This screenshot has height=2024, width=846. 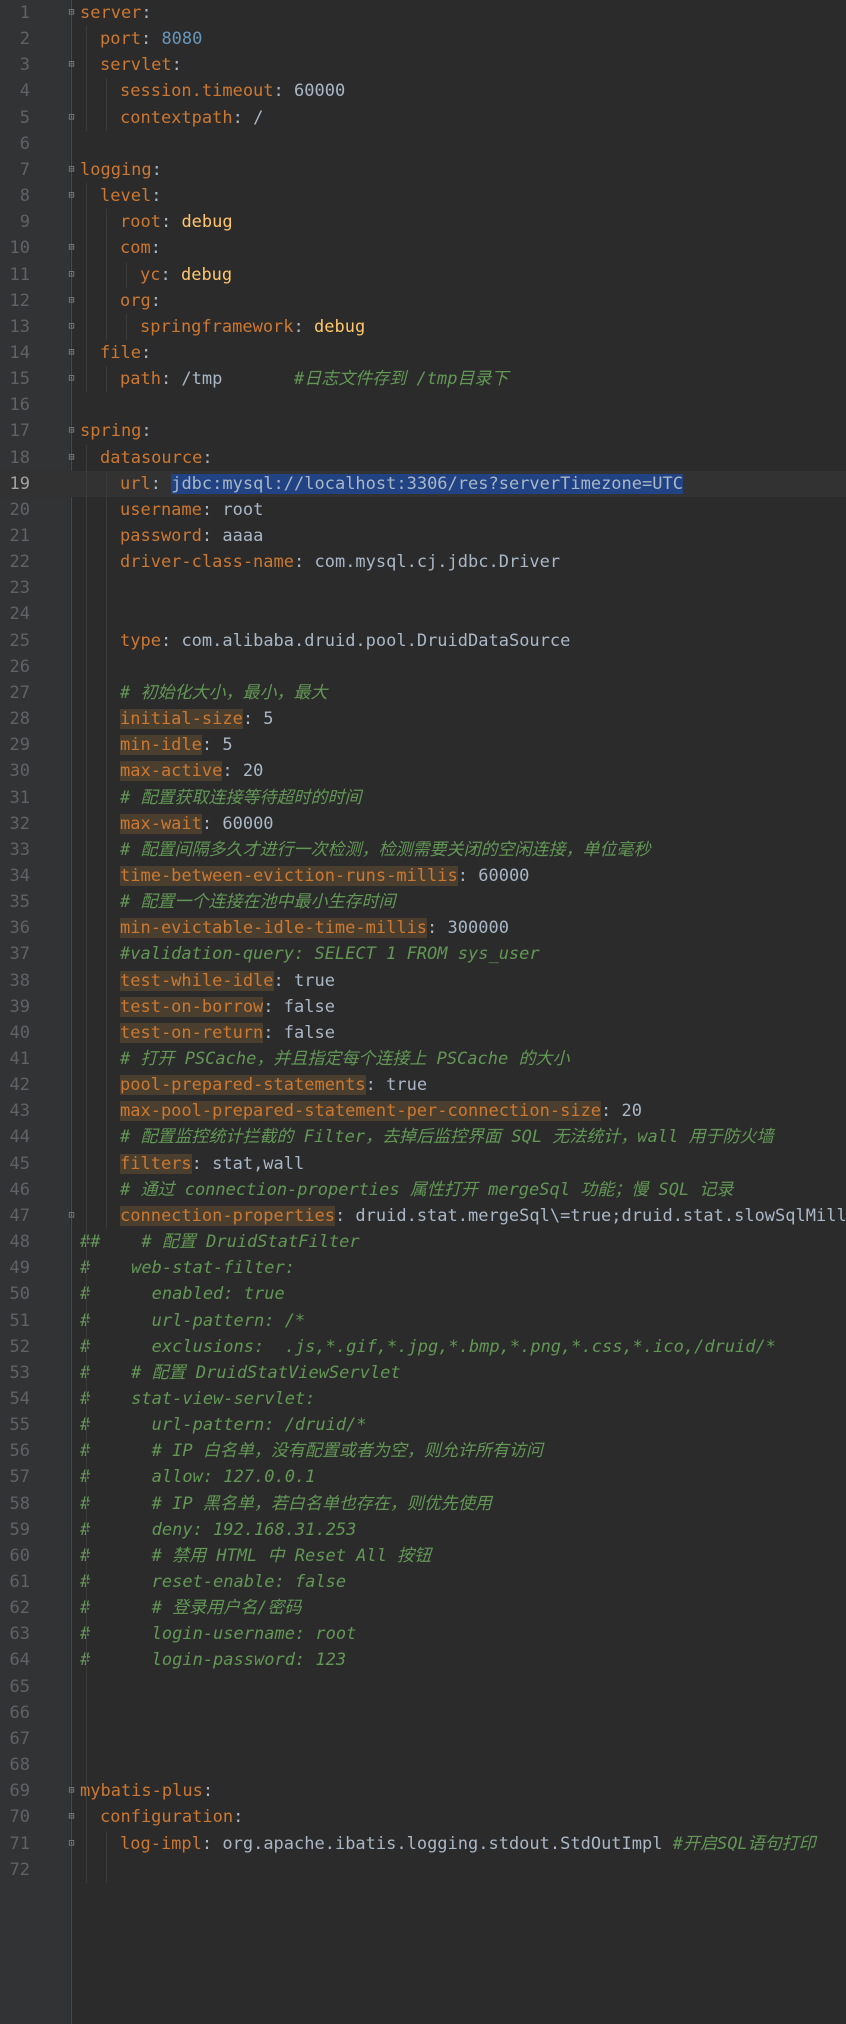 I want to click on code-line: 69 ⊟ mybatis-plus:, so click(x=423, y=1791).